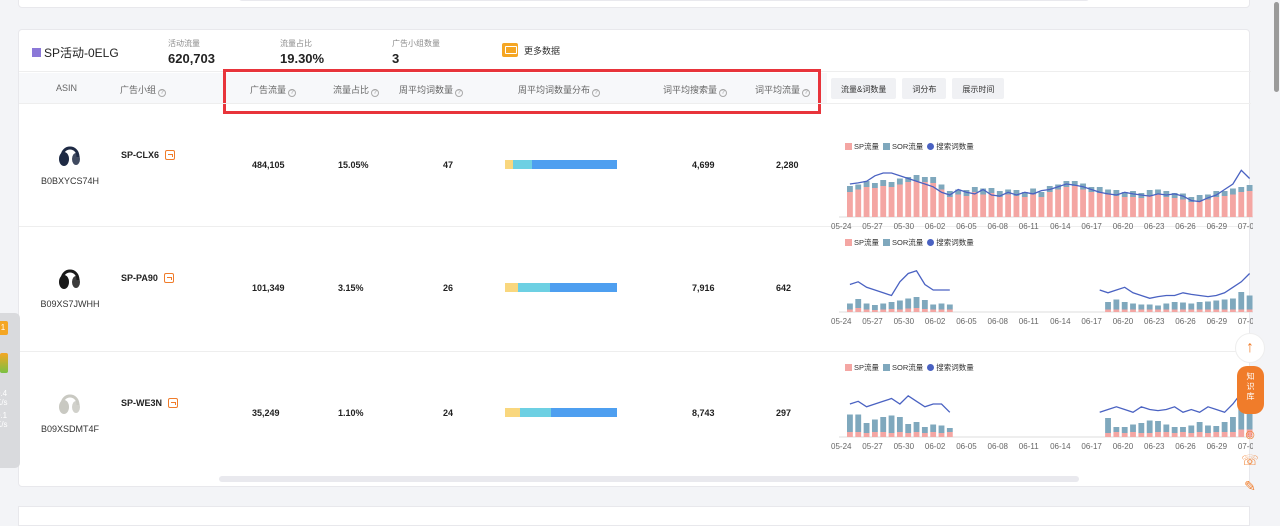 The image size is (1280, 526). What do you see at coordinates (147, 278) in the screenshot?
I see `ad-group-link: SP-PA90` at bounding box center [147, 278].